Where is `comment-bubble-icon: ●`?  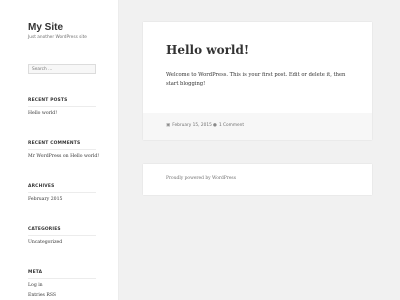 comment-bubble-icon: ● is located at coordinates (215, 125).